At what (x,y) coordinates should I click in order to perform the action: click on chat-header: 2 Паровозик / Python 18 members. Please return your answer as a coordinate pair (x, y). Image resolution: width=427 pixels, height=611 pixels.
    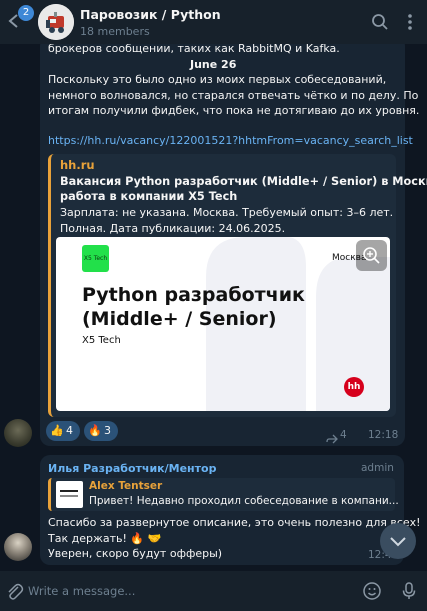
    Looking at the image, I should click on (213, 22).